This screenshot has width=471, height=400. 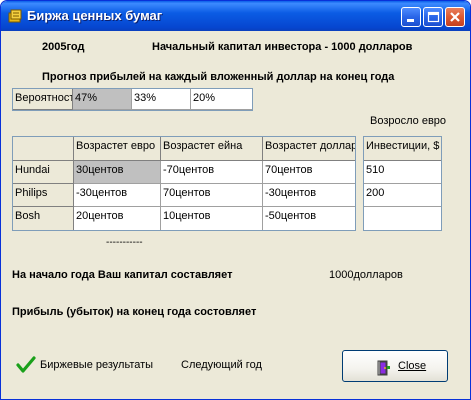 I want to click on probability-cell: 47%, so click(x=102, y=99).